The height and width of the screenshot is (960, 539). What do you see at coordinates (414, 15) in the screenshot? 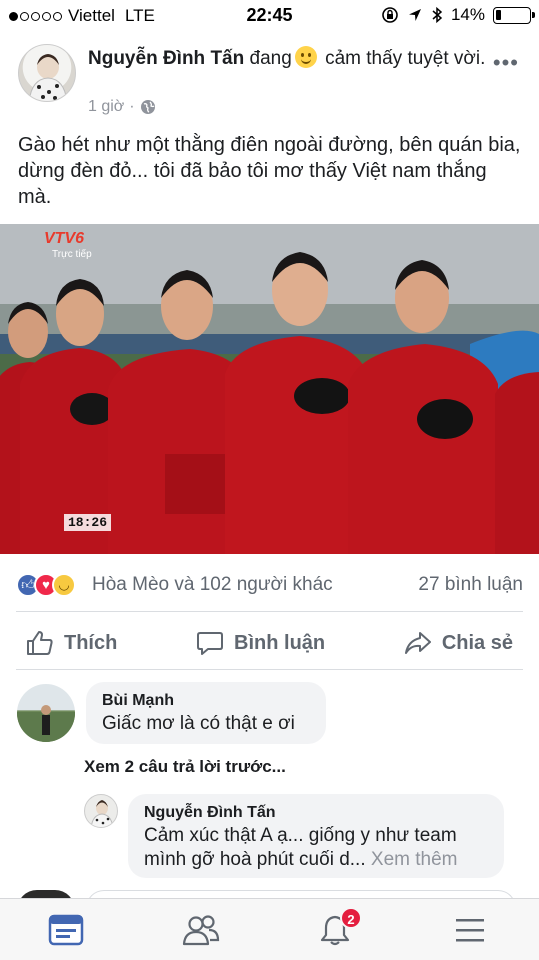
I see `location-icon` at bounding box center [414, 15].